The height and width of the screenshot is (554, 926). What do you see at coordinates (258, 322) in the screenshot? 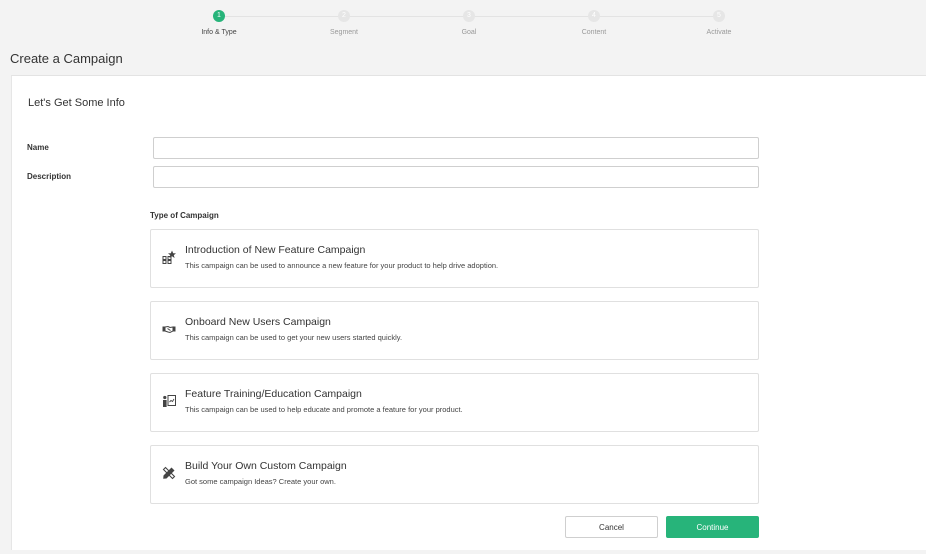
I see `option-title: Onboard New Users Campaign` at bounding box center [258, 322].